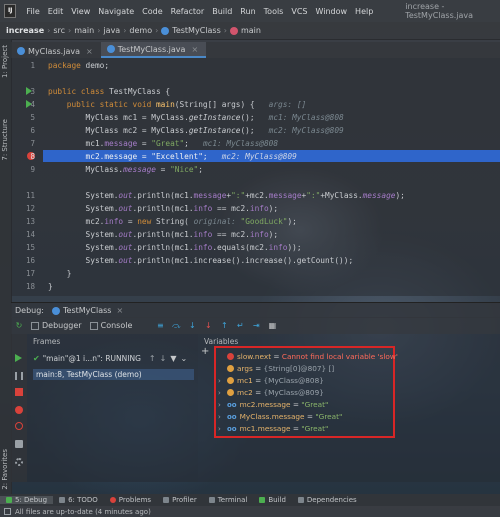 The image size is (500, 517). I want to click on step-out-icon: ↑, so click(224, 326).